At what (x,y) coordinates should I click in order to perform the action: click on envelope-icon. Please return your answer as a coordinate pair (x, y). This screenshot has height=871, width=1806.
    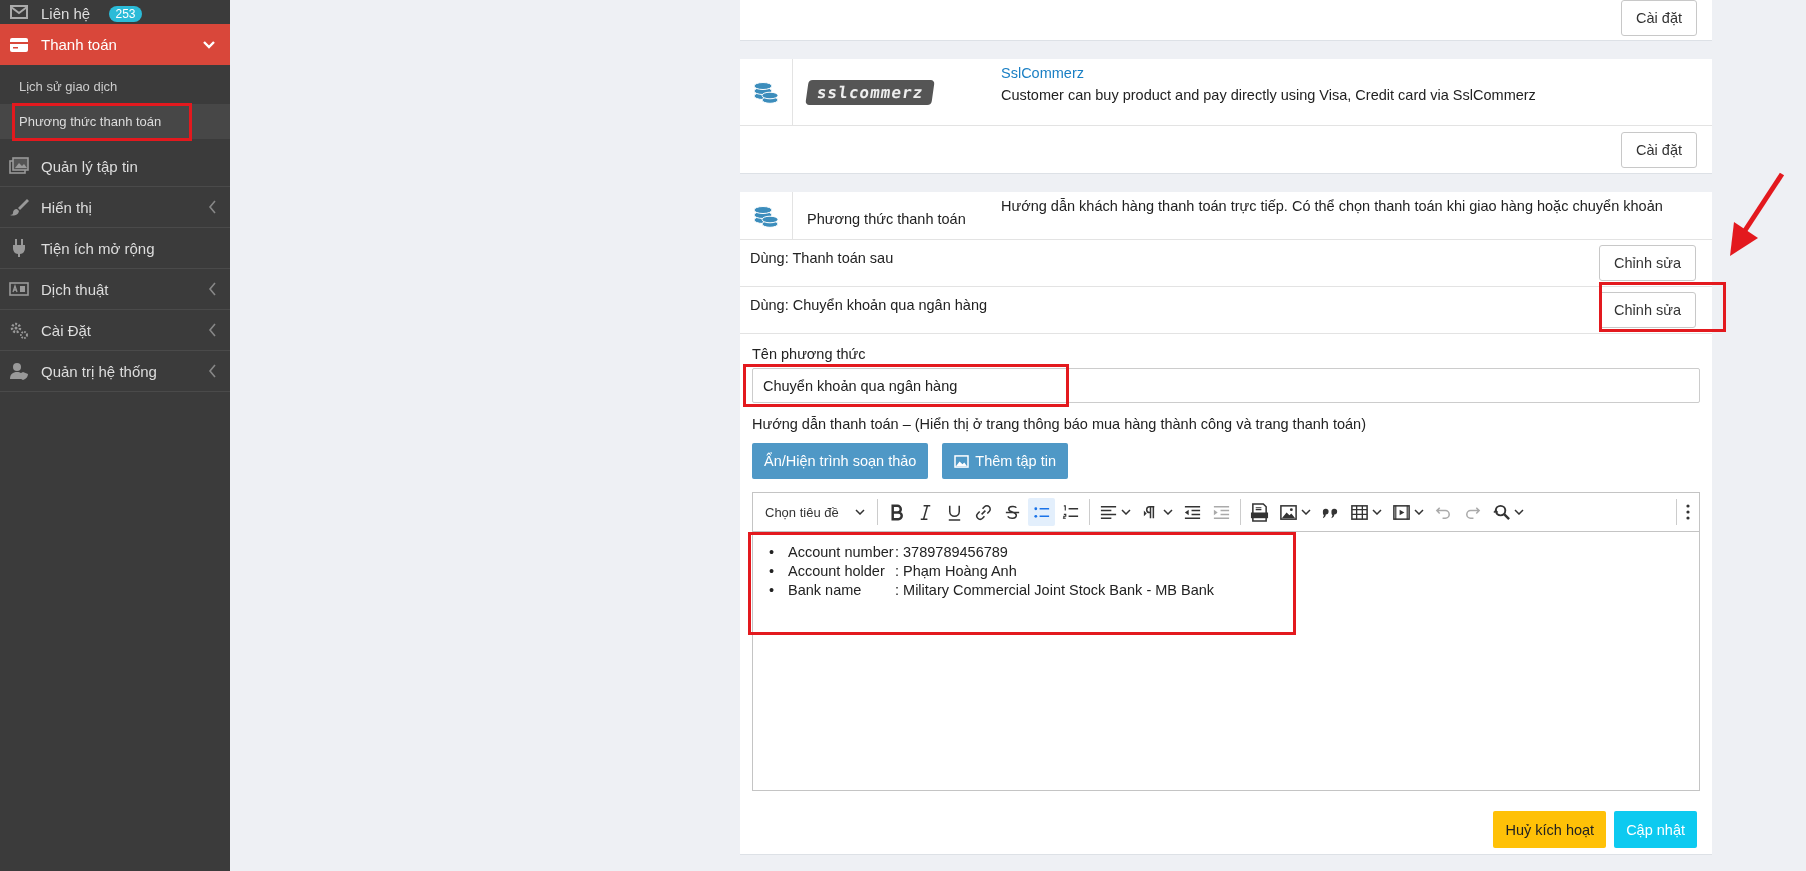
    Looking at the image, I should click on (19, 12).